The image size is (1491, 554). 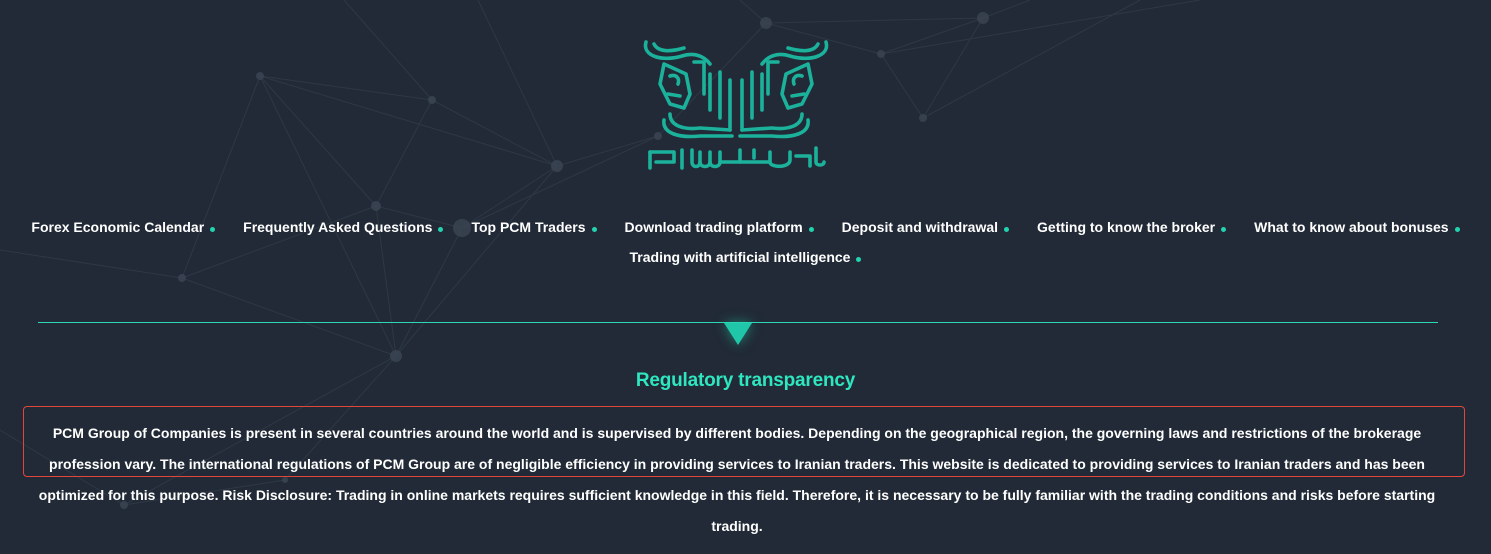 I want to click on nav-item-deposit-withdrawal: Deposit and withdrawal, so click(x=925, y=227).